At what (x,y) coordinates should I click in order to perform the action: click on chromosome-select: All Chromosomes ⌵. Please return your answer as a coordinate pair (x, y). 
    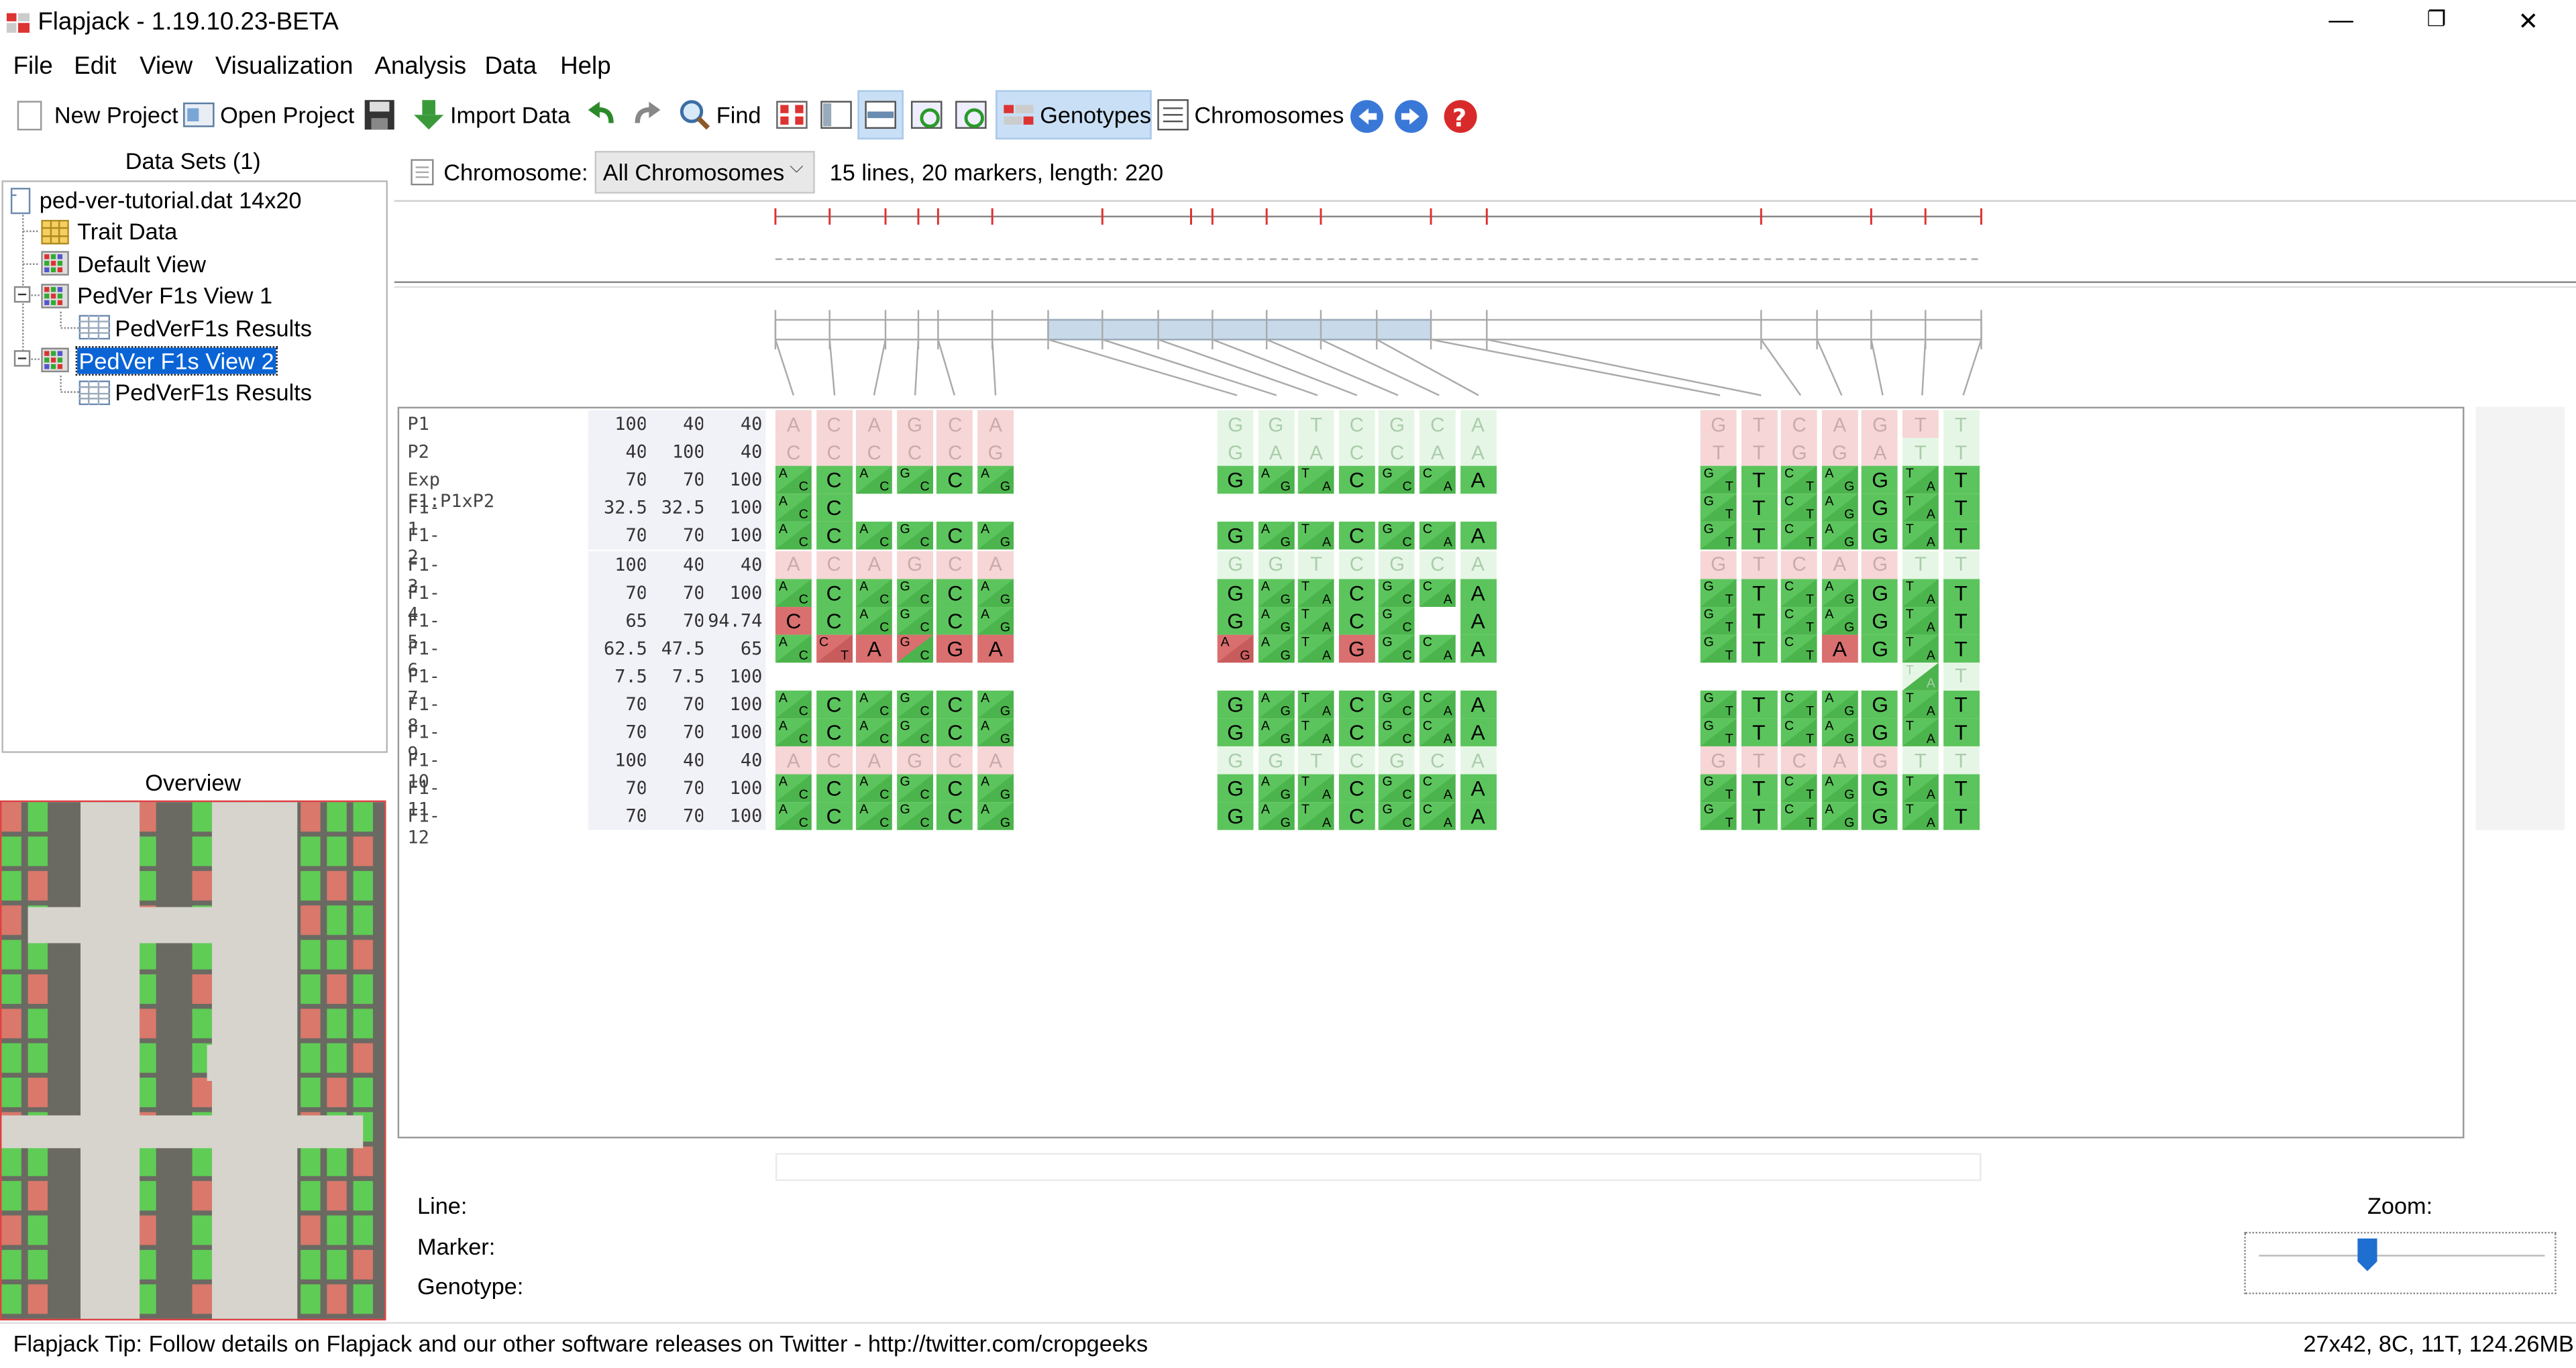
    Looking at the image, I should click on (704, 172).